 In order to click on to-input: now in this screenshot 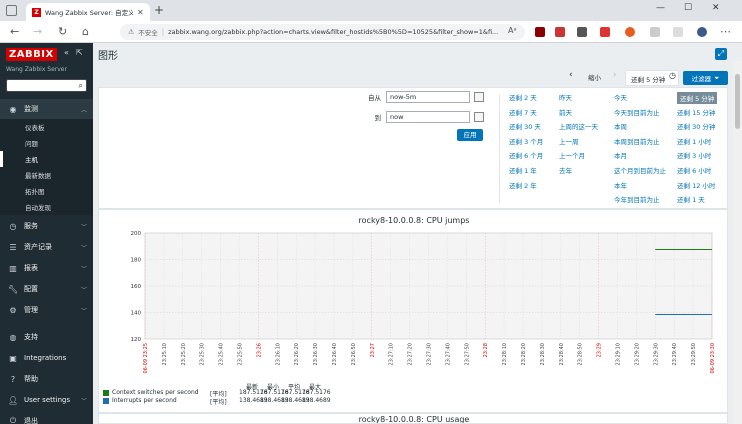, I will do `click(428, 117)`.